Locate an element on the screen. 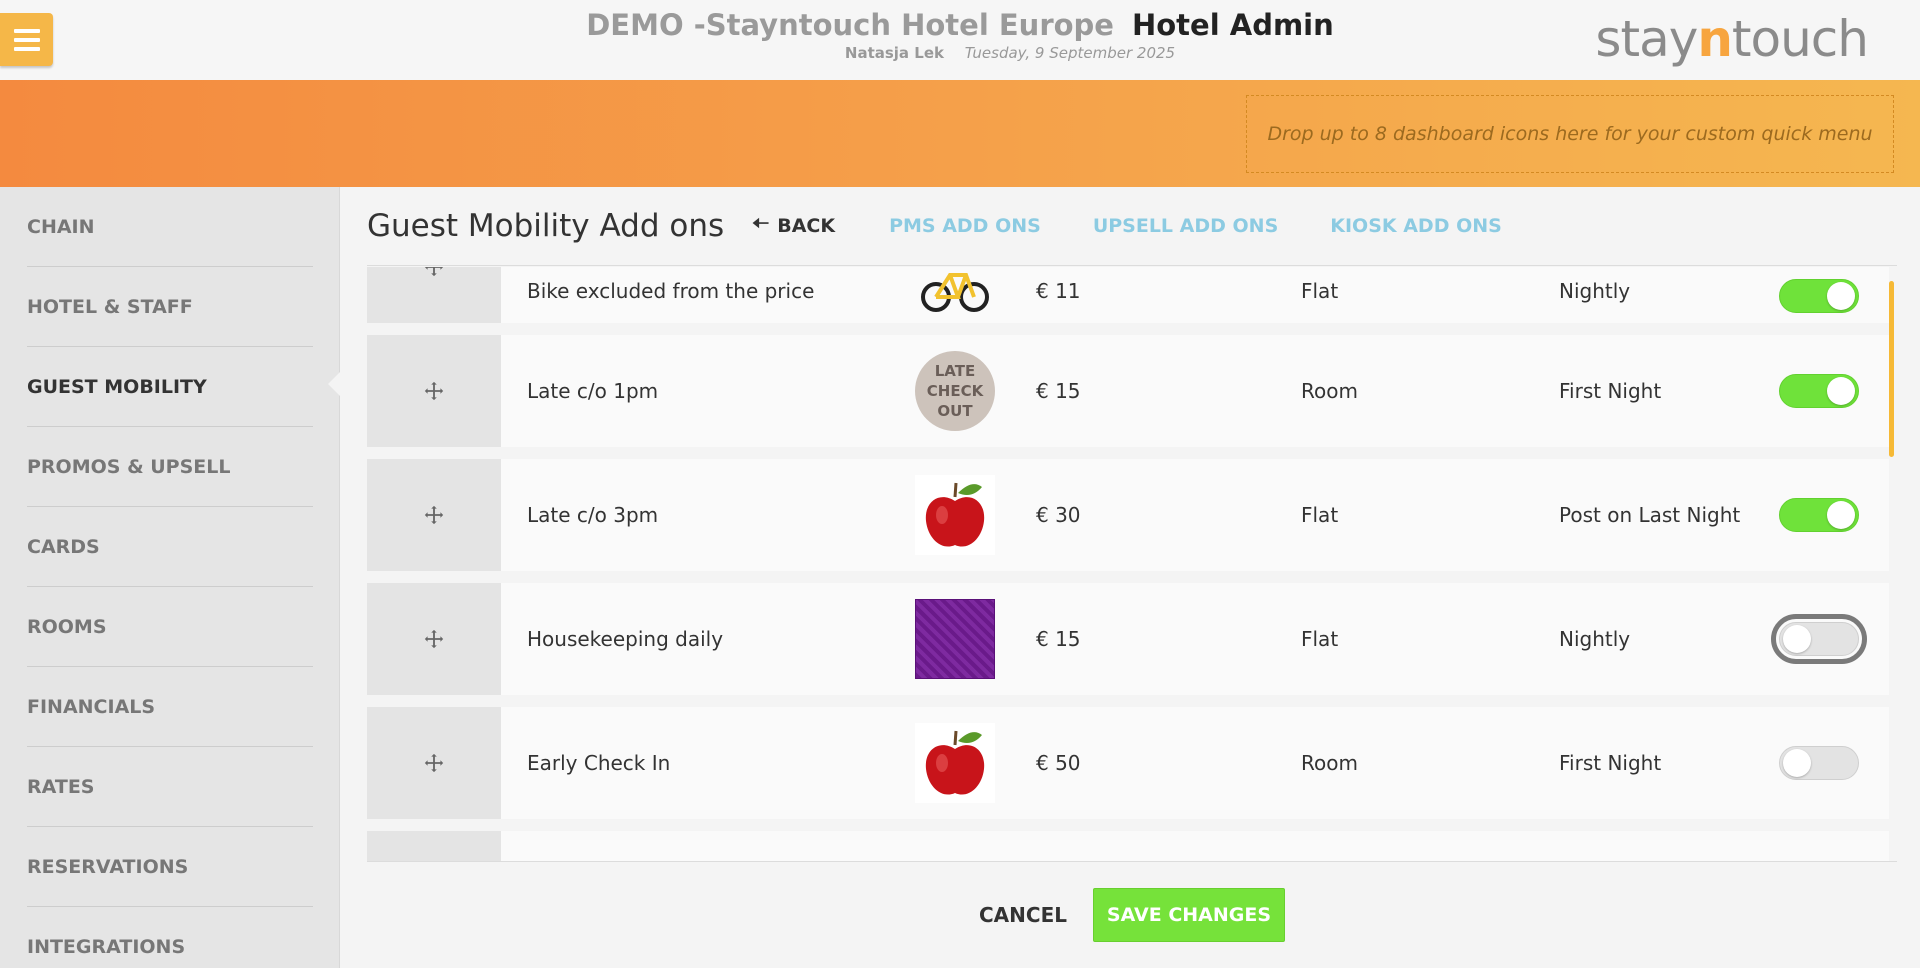 This screenshot has width=1920, height=968. form-footer: CANCEL SAVE CHANGES is located at coordinates (1132, 914).